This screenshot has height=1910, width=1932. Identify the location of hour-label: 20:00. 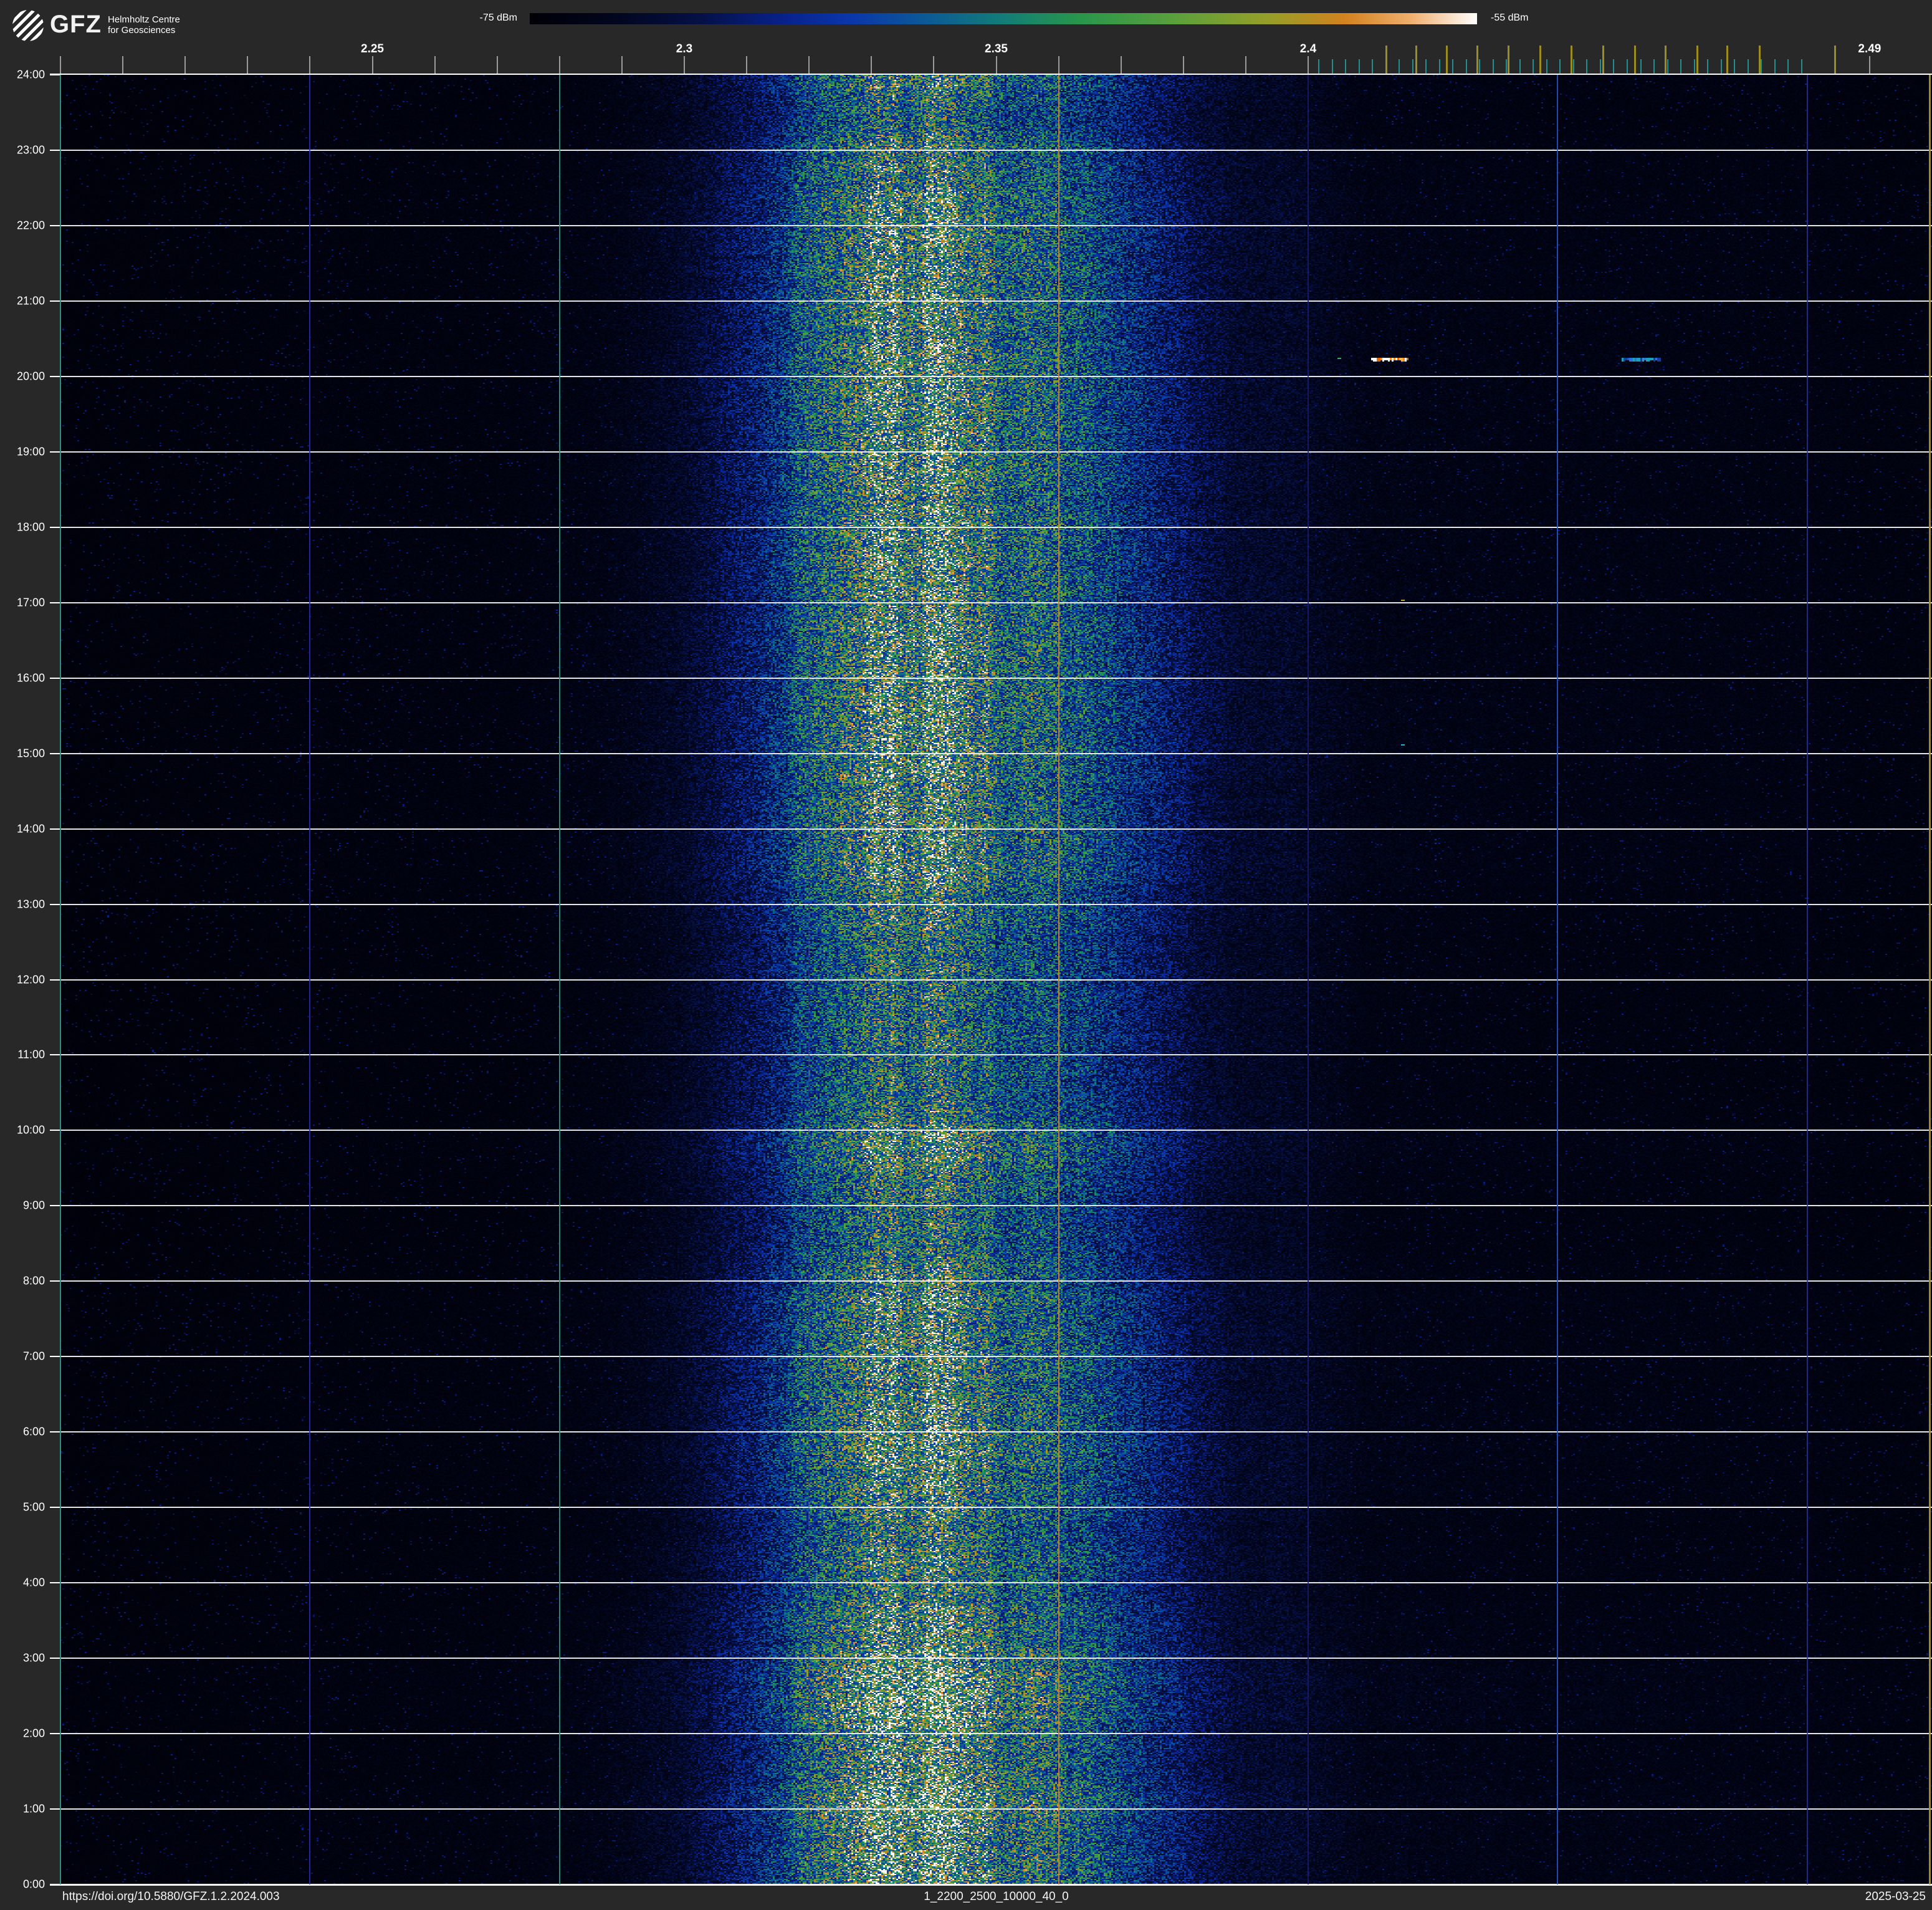
(30, 376).